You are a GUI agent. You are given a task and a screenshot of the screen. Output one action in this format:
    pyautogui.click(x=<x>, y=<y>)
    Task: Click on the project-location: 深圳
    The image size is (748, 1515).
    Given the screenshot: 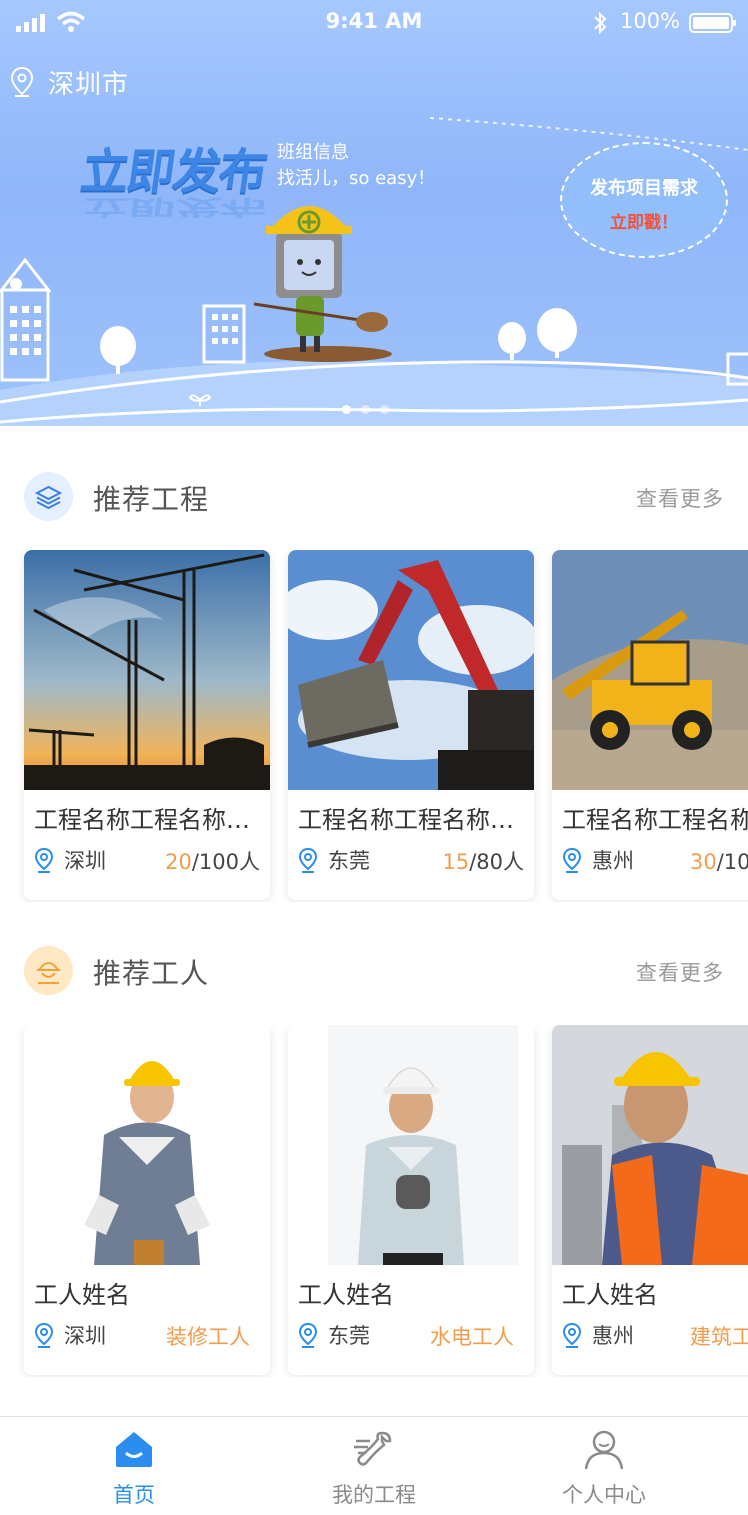 What is the action you would take?
    pyautogui.click(x=70, y=860)
    